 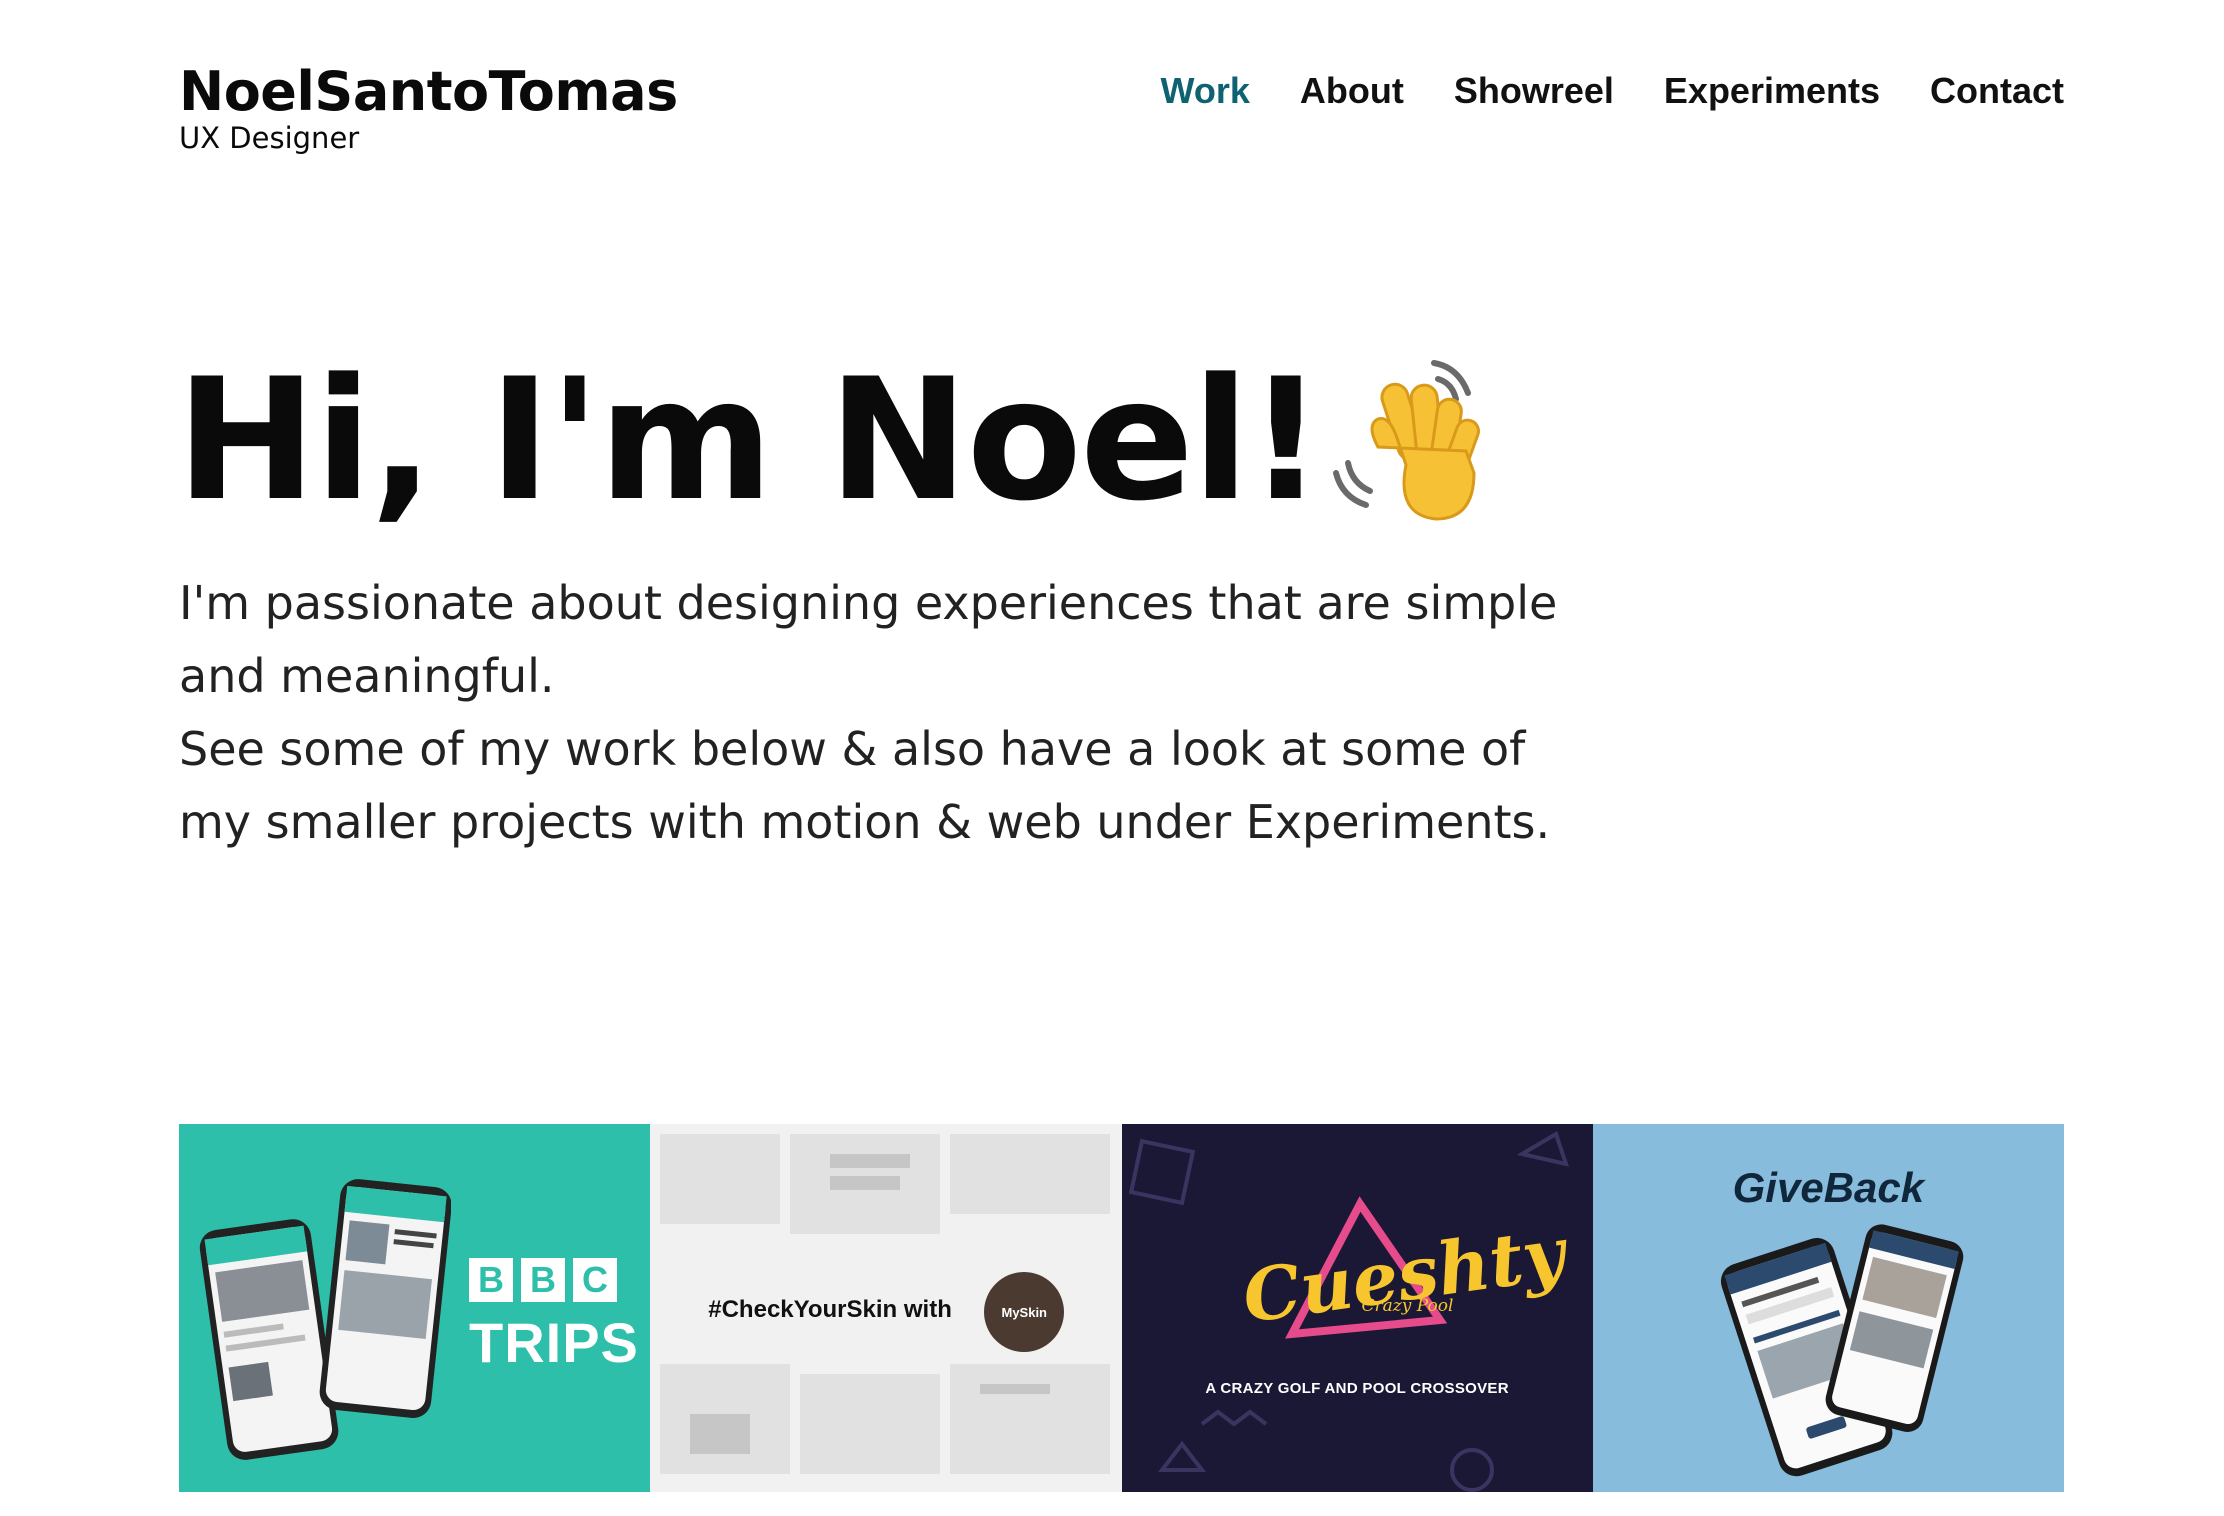 What do you see at coordinates (1772, 91) in the screenshot?
I see `nav-experiments: Experiments` at bounding box center [1772, 91].